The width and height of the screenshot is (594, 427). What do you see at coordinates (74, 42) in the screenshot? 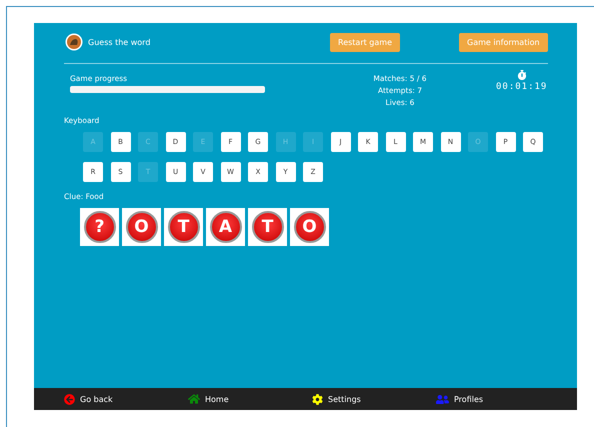
I see `logo-icon` at bounding box center [74, 42].